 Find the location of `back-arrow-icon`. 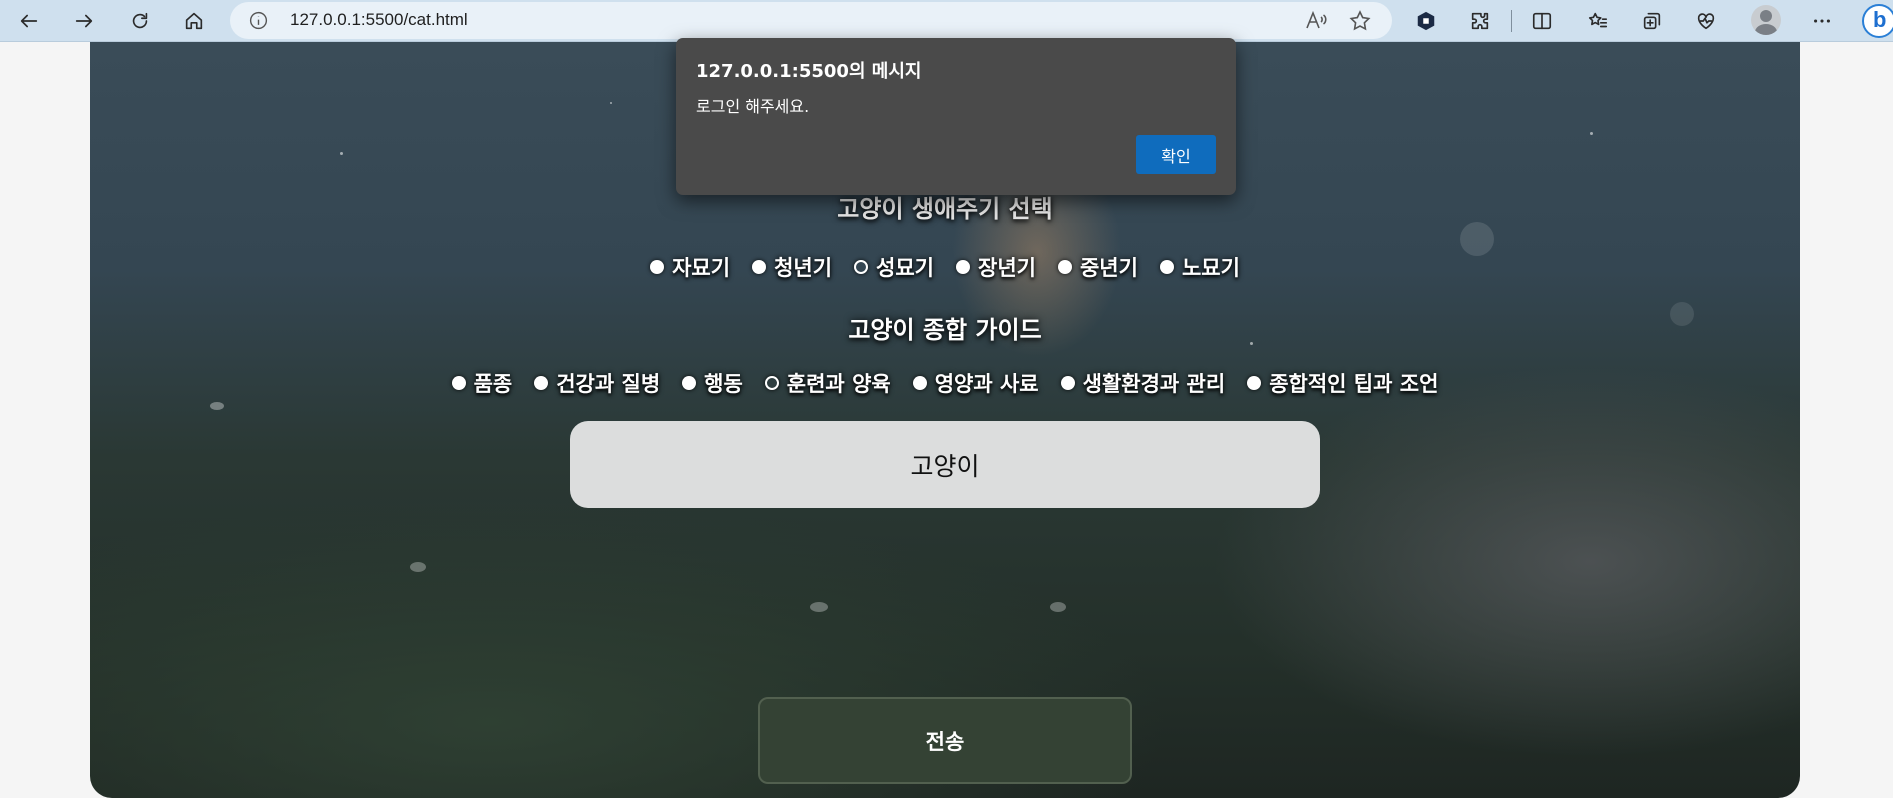

back-arrow-icon is located at coordinates (29, 21).